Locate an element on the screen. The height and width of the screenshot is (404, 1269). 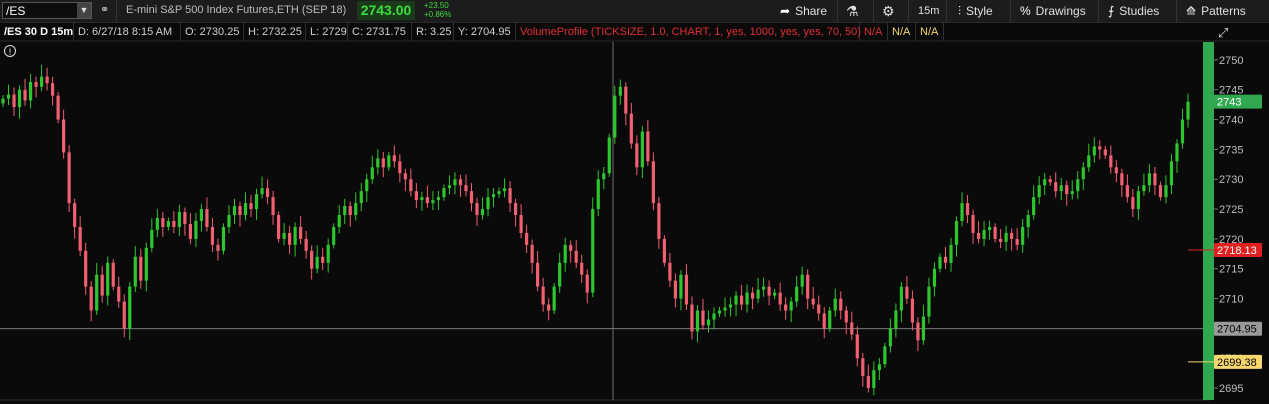
info-icon: ! is located at coordinates (10, 51).